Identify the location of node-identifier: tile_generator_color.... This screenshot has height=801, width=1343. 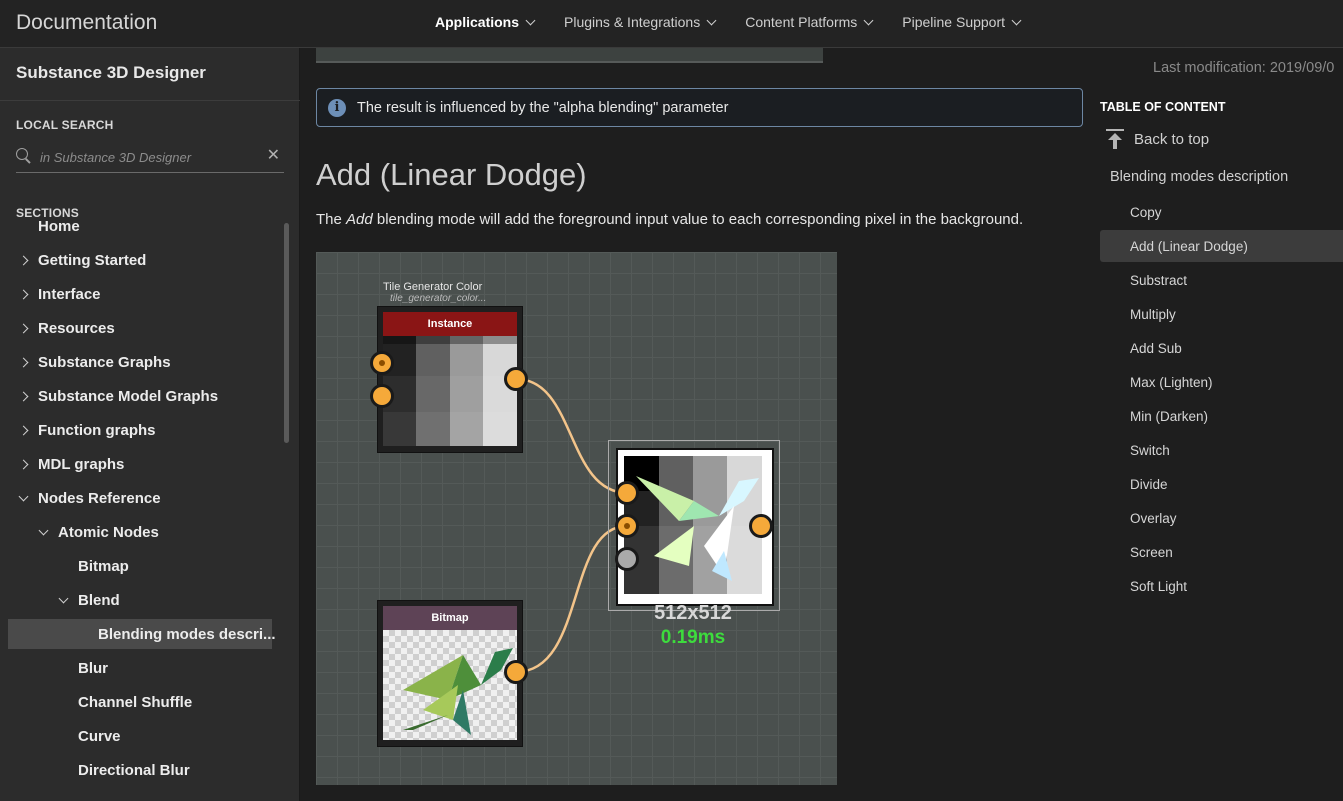
(438, 298).